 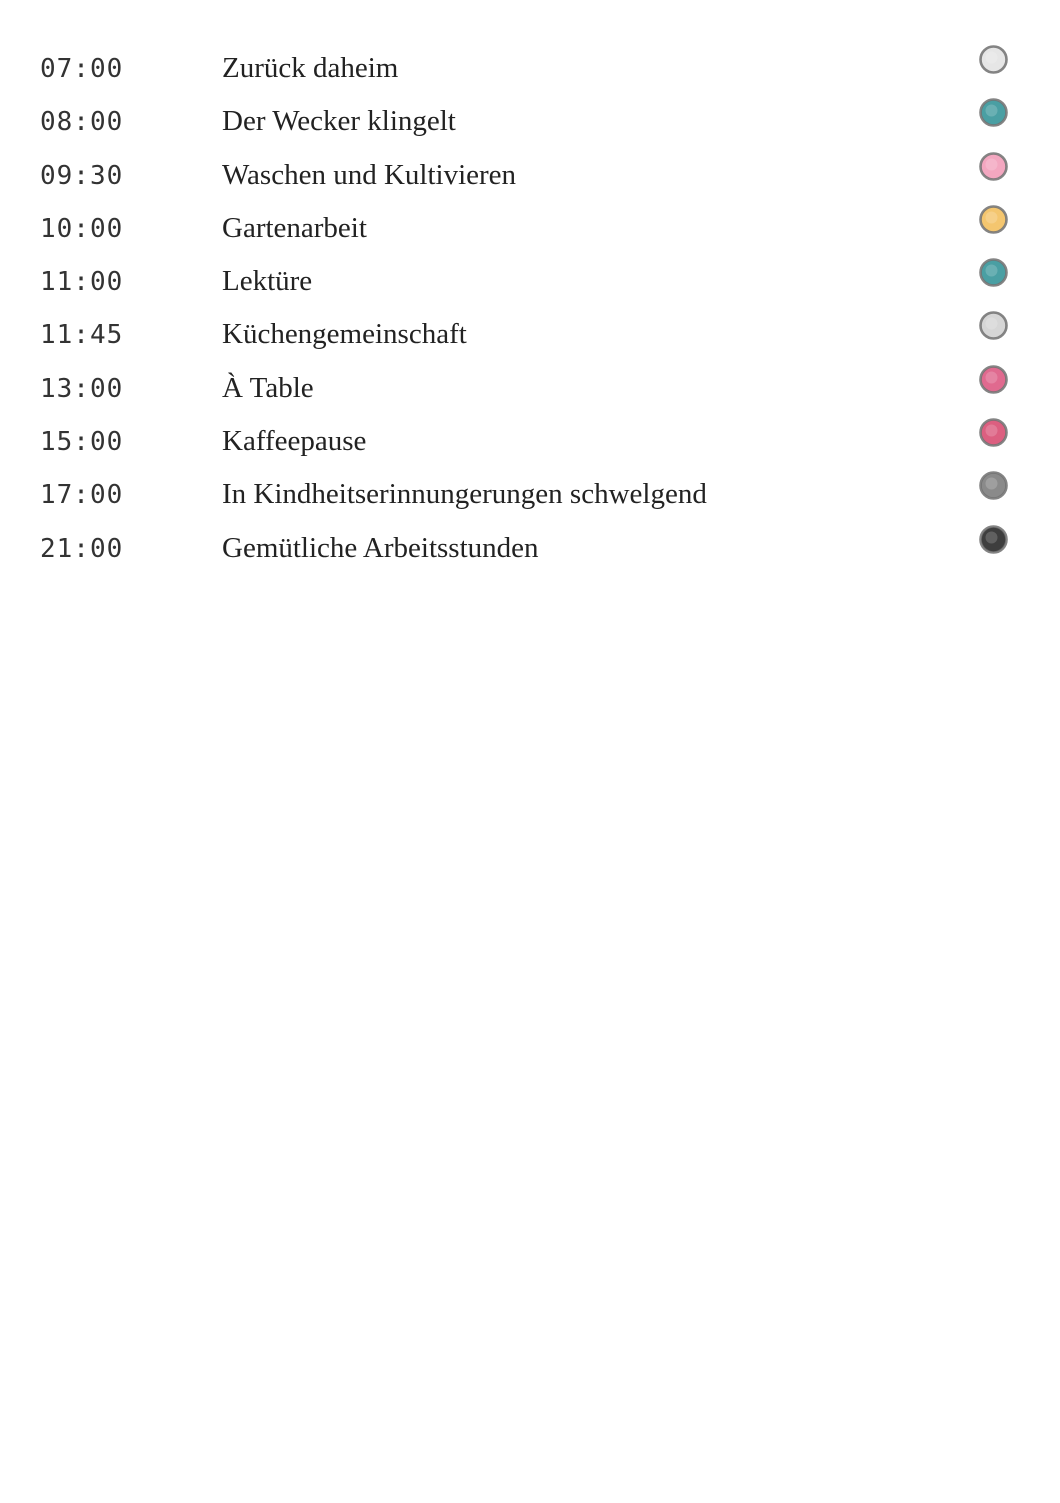 I want to click on schedule-row: 15:00 Kaffeepause, so click(x=530, y=443).